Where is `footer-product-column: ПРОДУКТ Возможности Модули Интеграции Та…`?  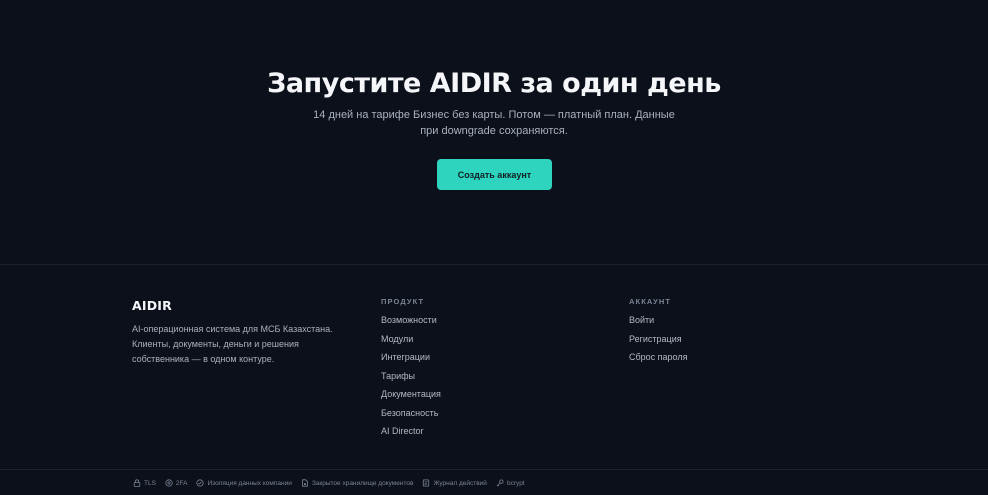
footer-product-column: ПРОДУКТ Возможности Модули Интеграции Та… is located at coordinates (411, 371).